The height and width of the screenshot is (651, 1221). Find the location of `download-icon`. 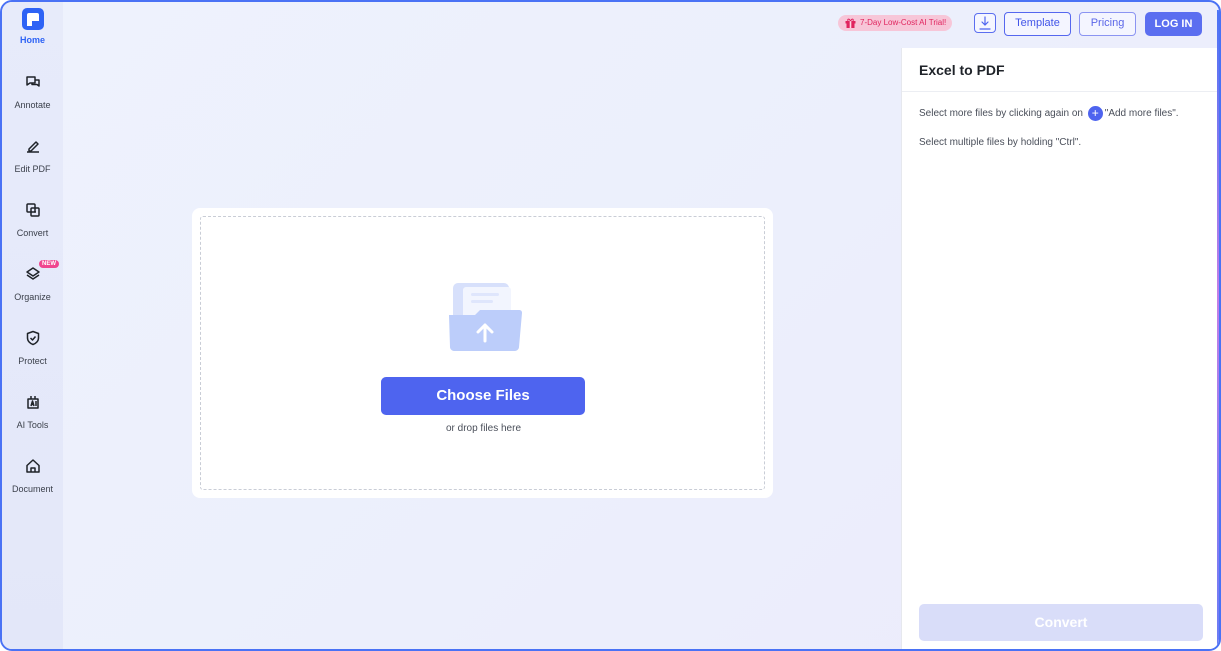

download-icon is located at coordinates (985, 23).